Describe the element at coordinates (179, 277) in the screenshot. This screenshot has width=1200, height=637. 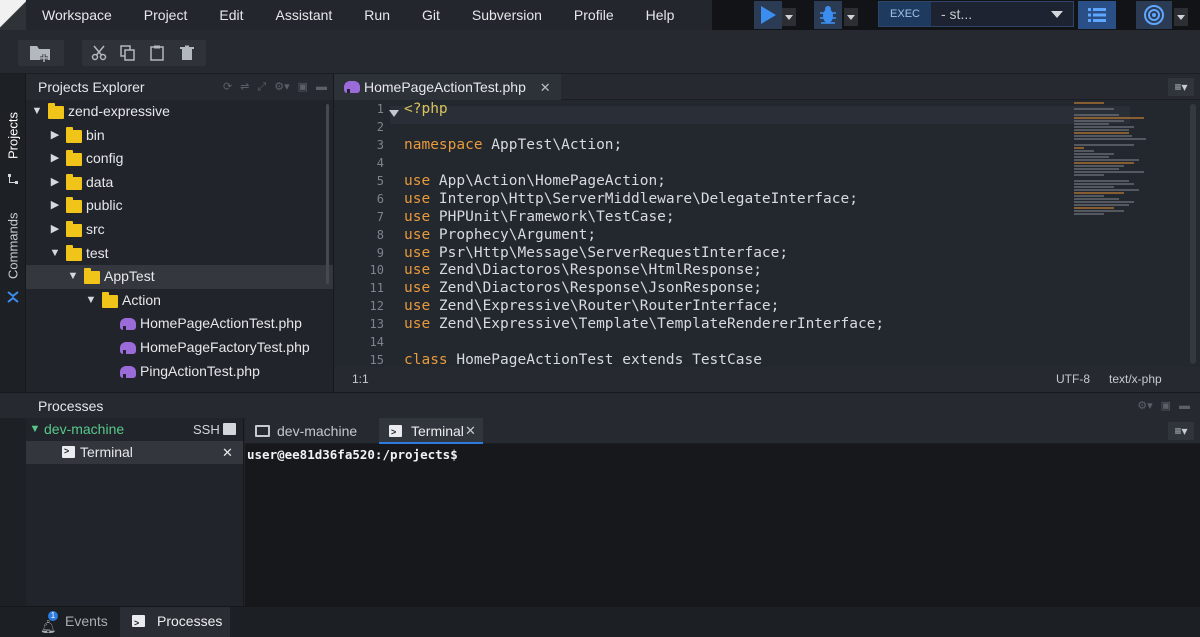
I see `tree-item-apptest: ▼ AppTest` at that location.